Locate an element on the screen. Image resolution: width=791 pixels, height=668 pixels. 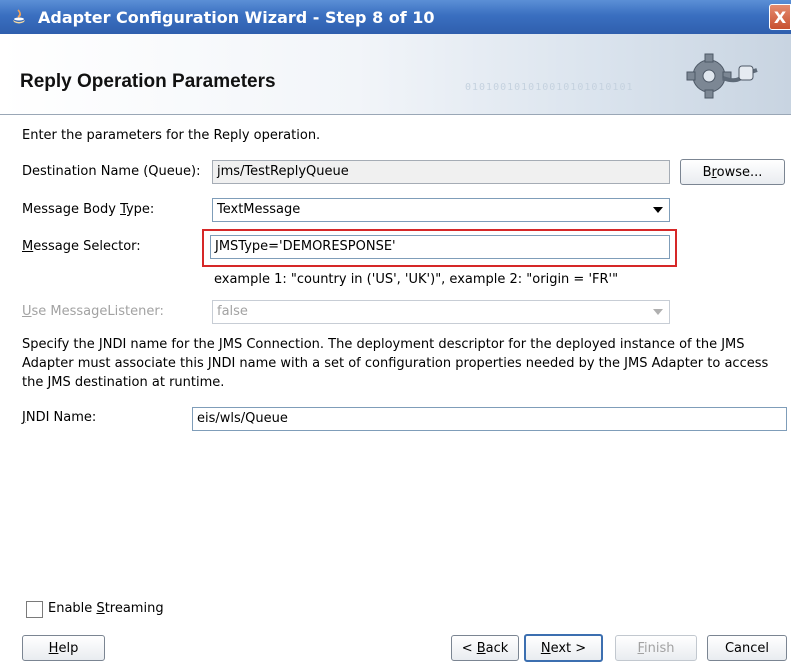
selector-input: JMSType='DEMORESPONSE' is located at coordinates (440, 247).